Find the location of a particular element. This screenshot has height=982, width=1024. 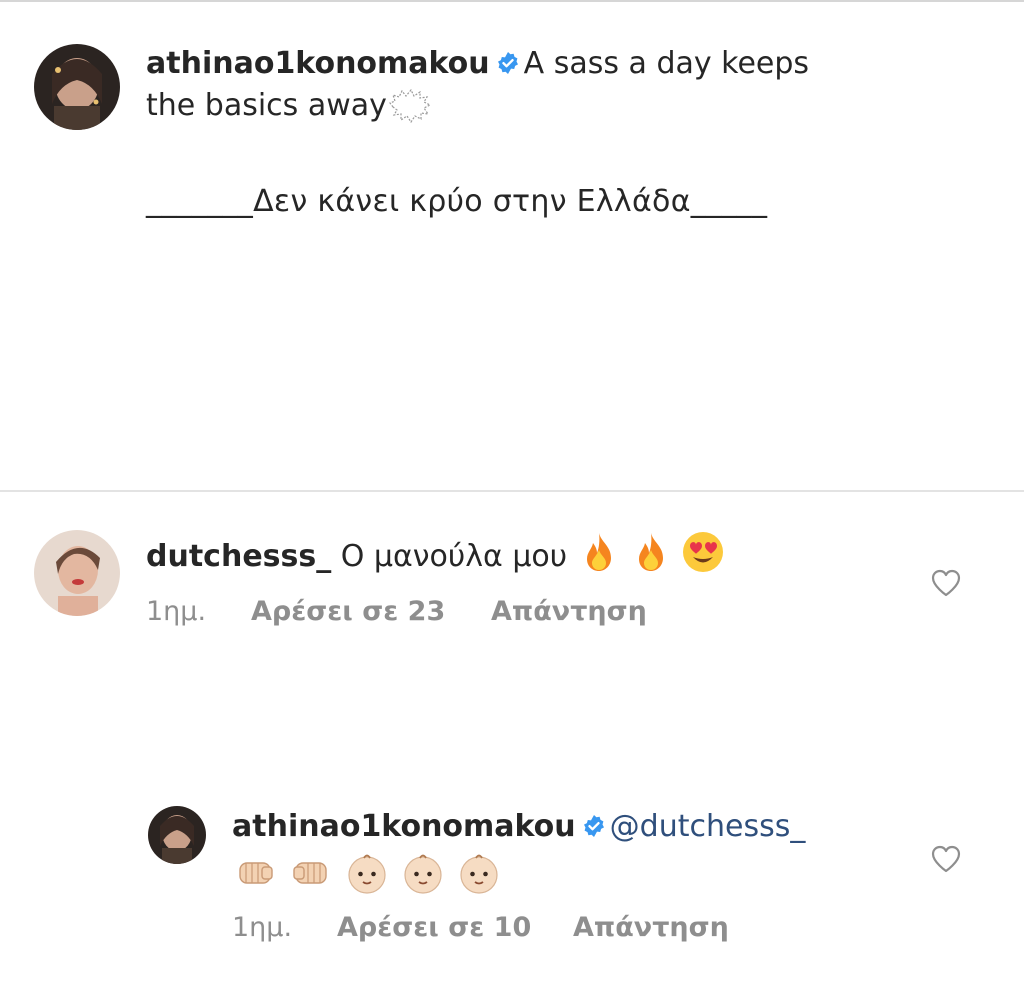

comment-1-body: dutchesss_ Ο μανούλα μου is located at coordinates (506, 554).